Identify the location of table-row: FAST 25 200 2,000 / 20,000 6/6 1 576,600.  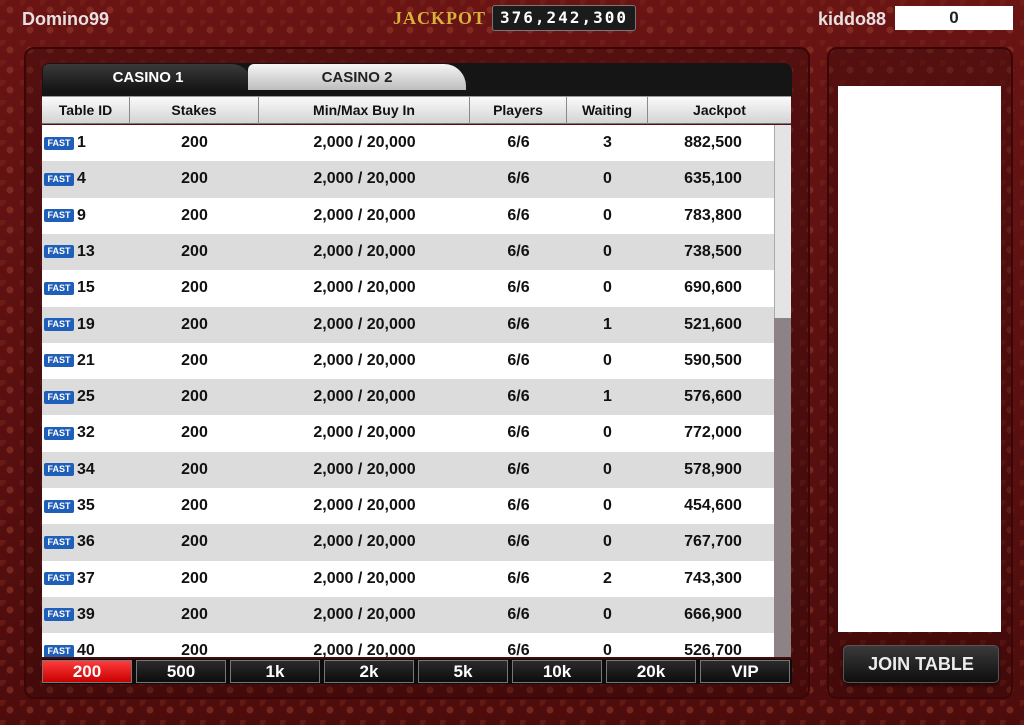
(408, 397).